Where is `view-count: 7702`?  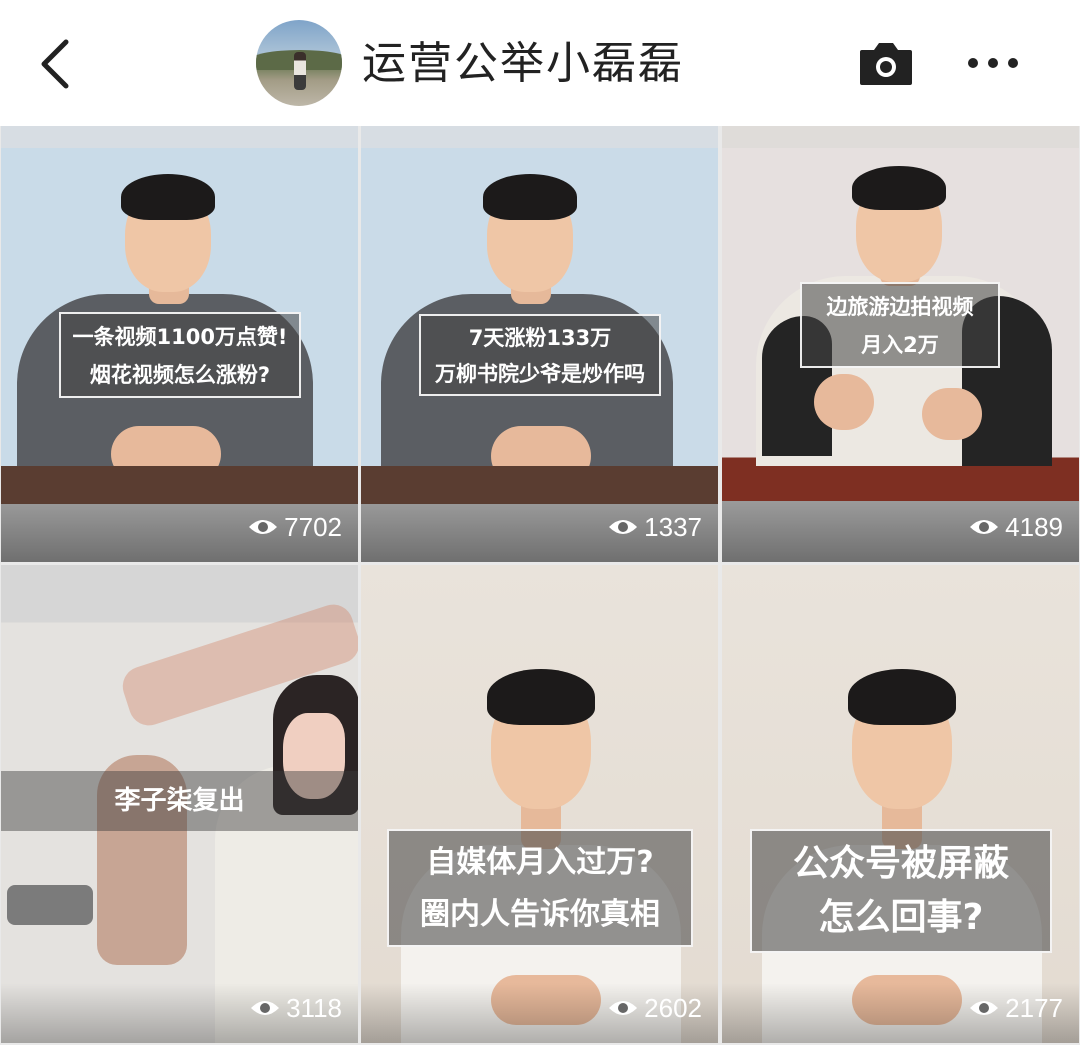
view-count: 7702 is located at coordinates (295, 527).